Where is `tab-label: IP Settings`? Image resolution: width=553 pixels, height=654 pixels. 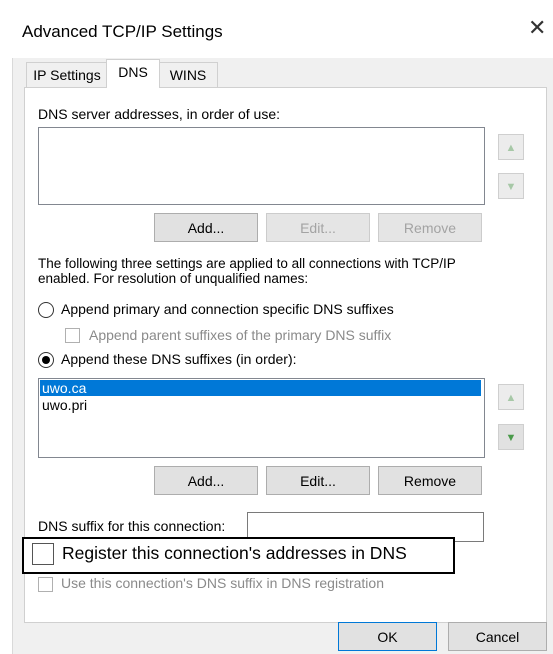
tab-label: IP Settings is located at coordinates (67, 75).